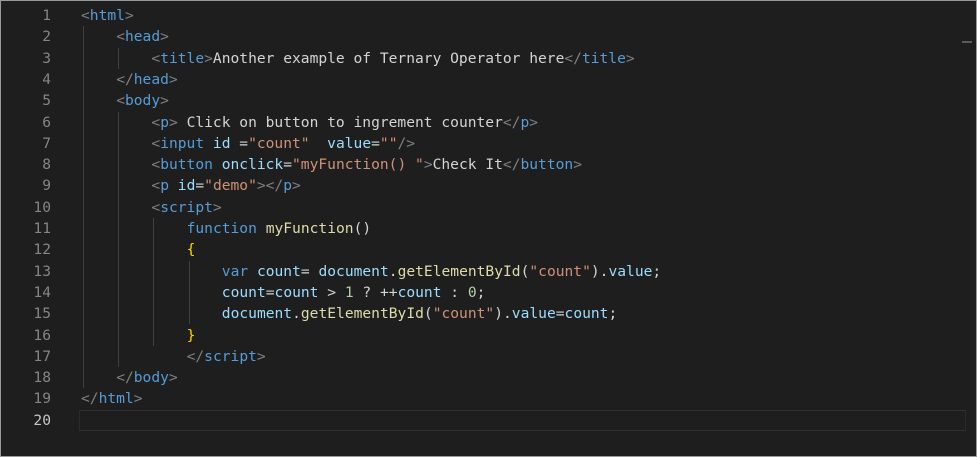  Describe the element at coordinates (42, 292) in the screenshot. I see `line-number: 14` at that location.